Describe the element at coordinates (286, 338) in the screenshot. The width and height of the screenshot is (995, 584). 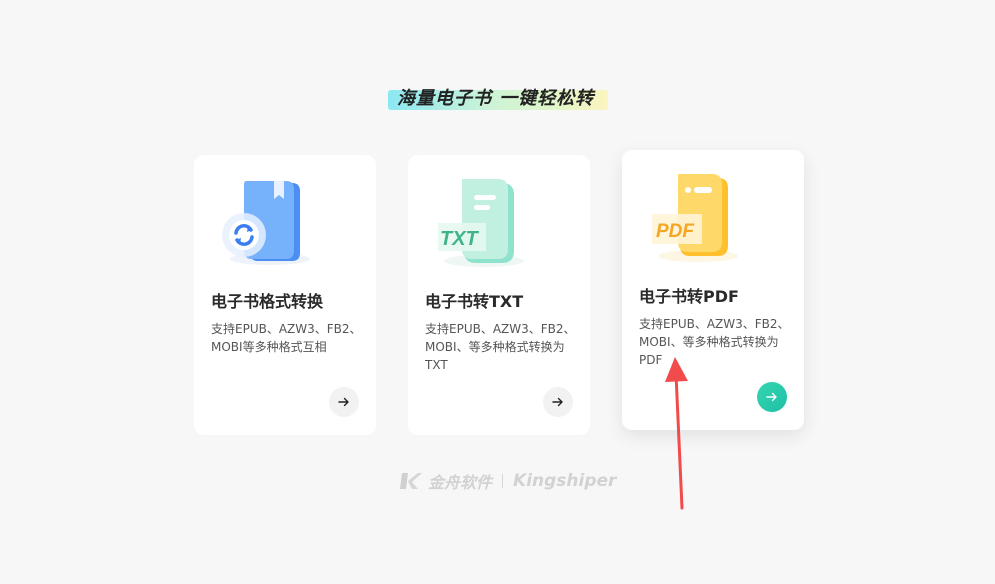
I see `card-description: 支持EPUB、AZW3、FB2、MOBI等多种格式互相` at that location.